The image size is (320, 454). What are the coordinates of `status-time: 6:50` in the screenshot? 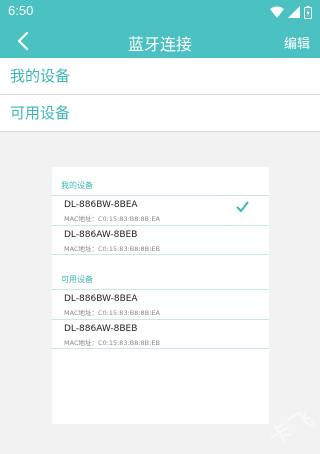 It's located at (21, 10).